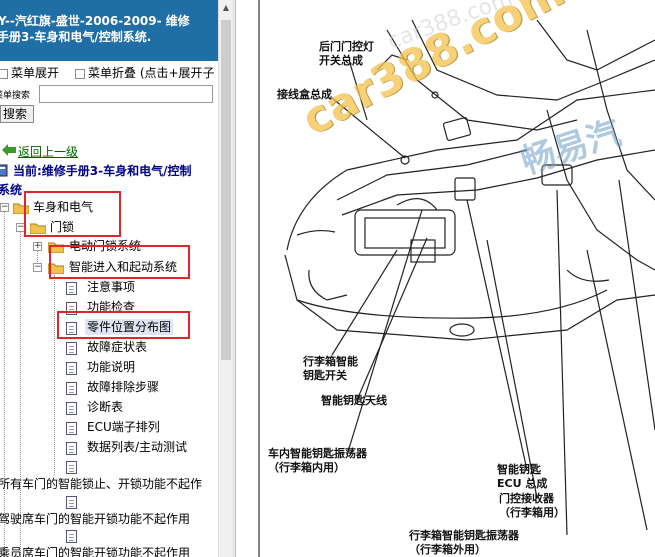  I want to click on label-trunk-smart-key-switch: 行李箱智能 钥匙开关, so click(330, 368).